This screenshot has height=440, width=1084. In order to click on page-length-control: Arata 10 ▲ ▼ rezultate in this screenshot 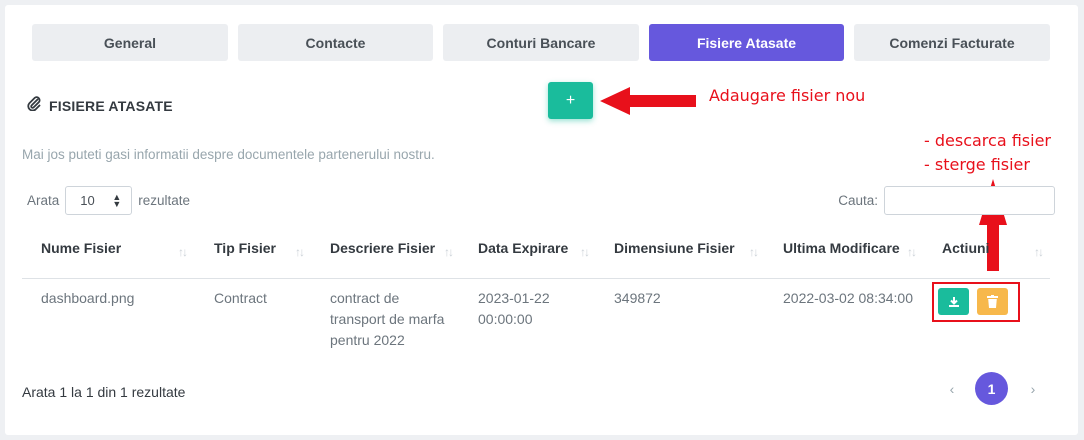, I will do `click(108, 200)`.